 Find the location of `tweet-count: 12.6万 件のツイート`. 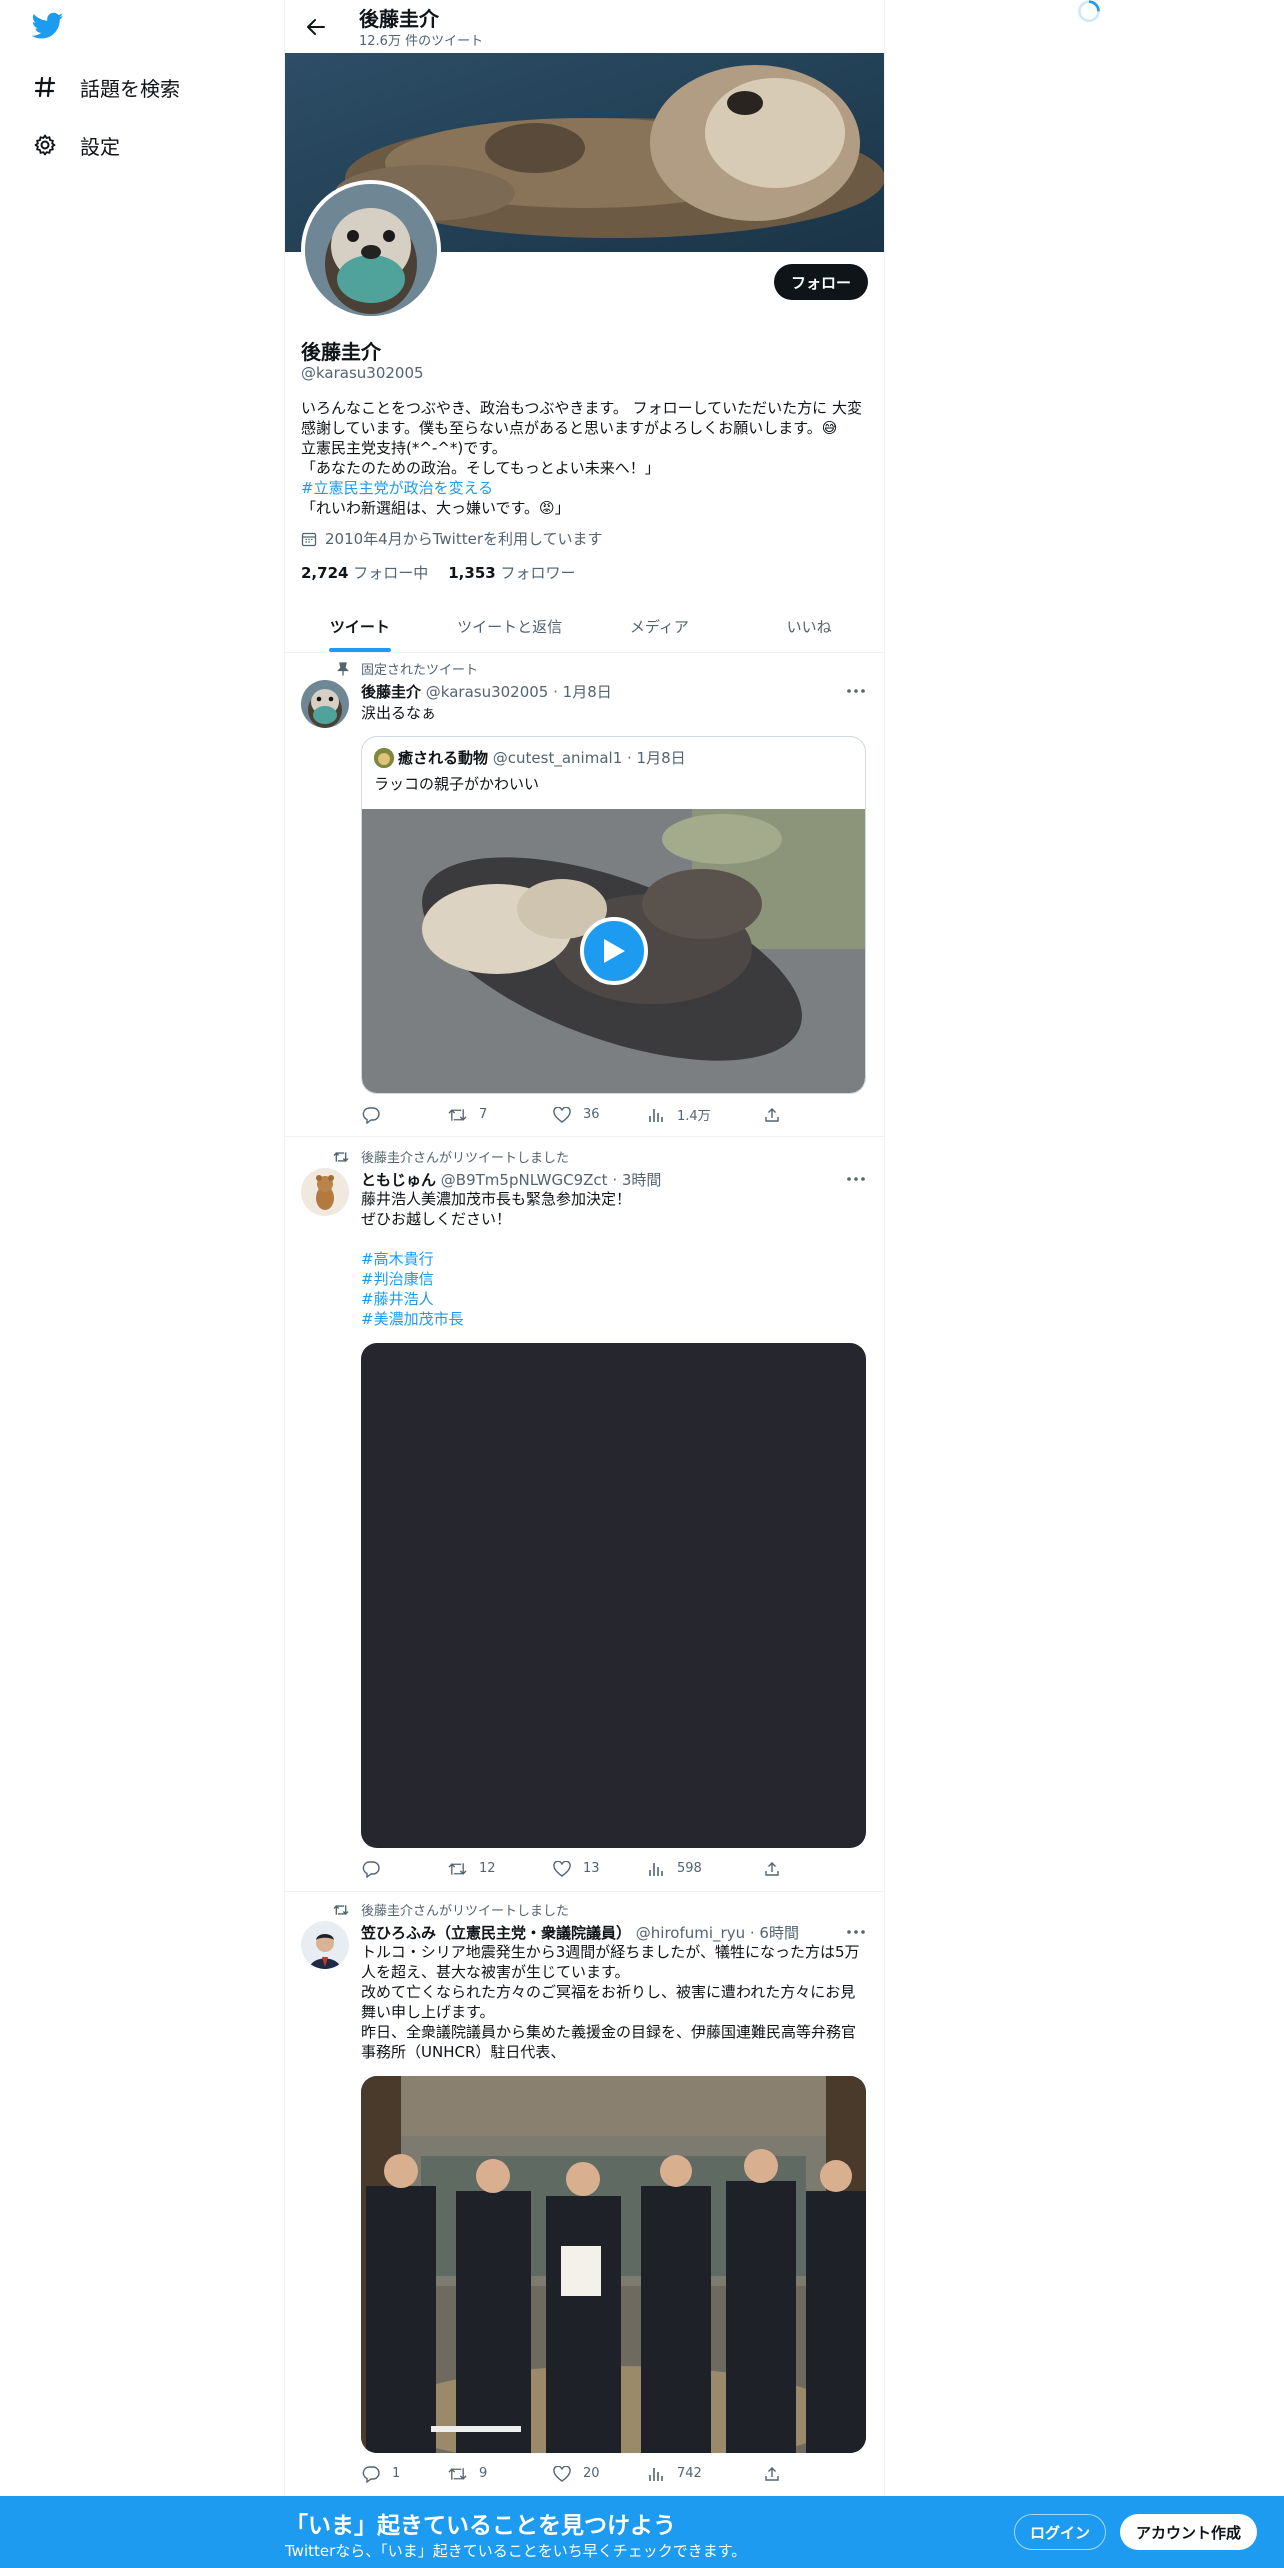

tweet-count: 12.6万 件のツイート is located at coordinates (421, 41).